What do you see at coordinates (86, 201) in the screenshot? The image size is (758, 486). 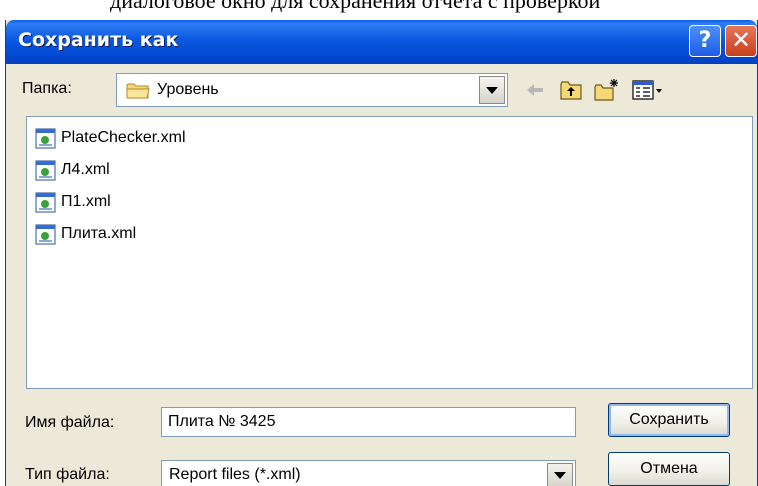 I see `file-name: П1.xml` at bounding box center [86, 201].